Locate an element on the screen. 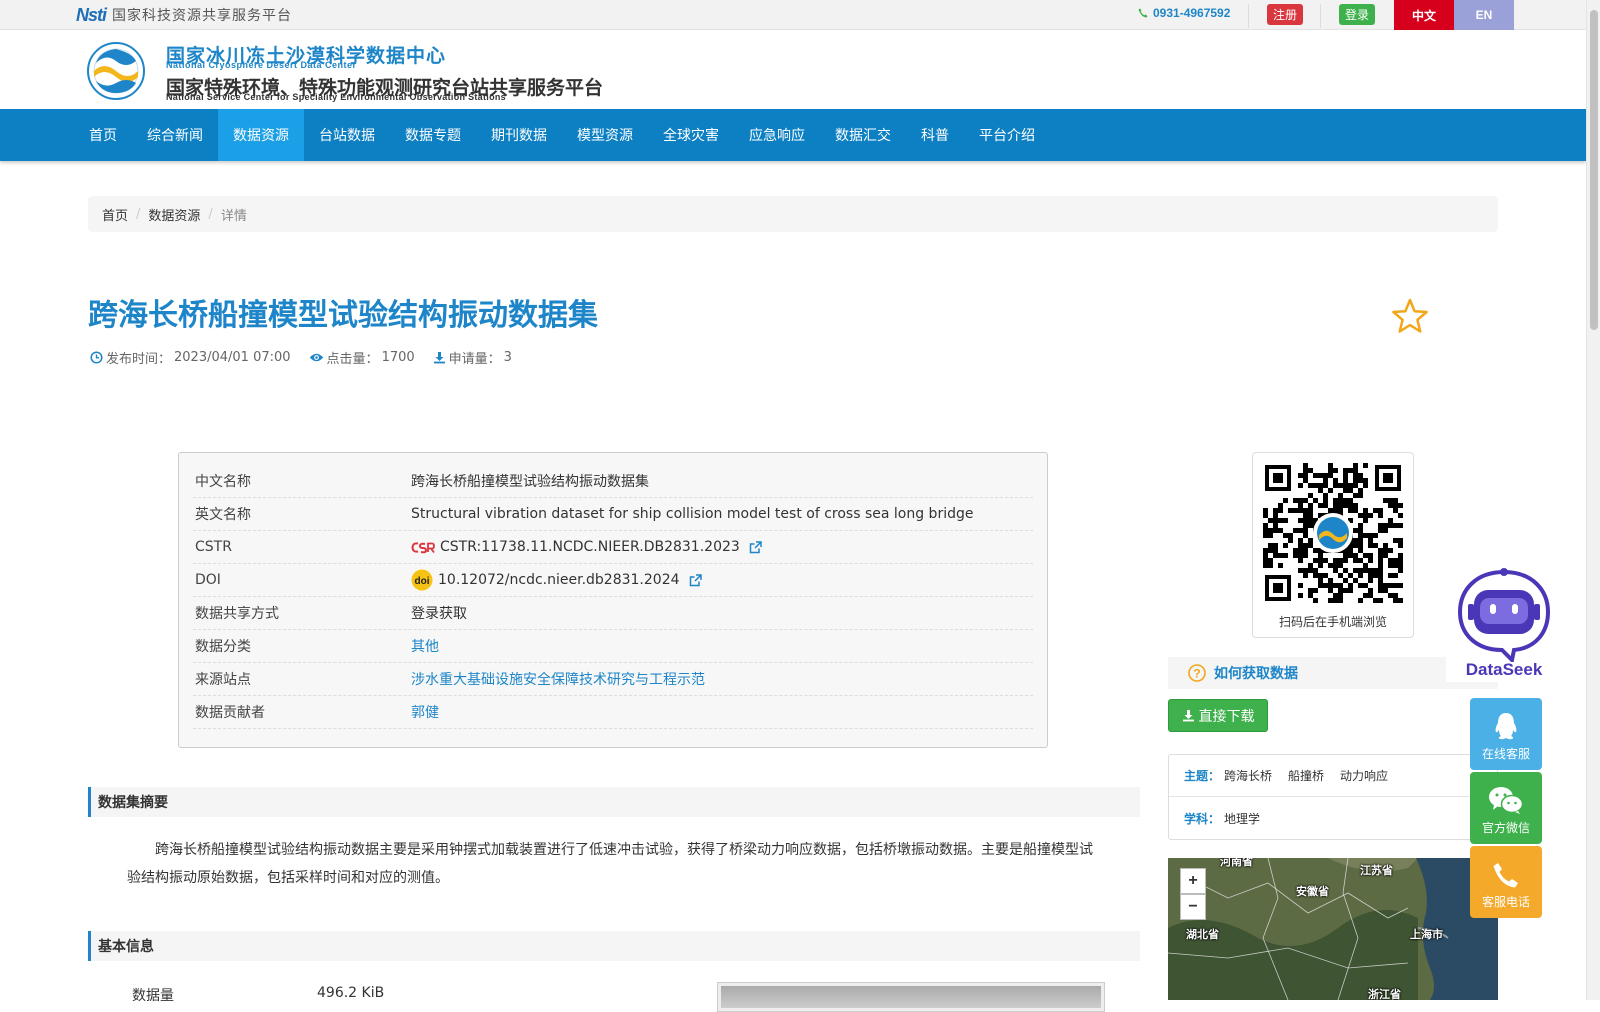 The width and height of the screenshot is (1600, 1012). topic-tag: 跨海长桥 is located at coordinates (1248, 775).